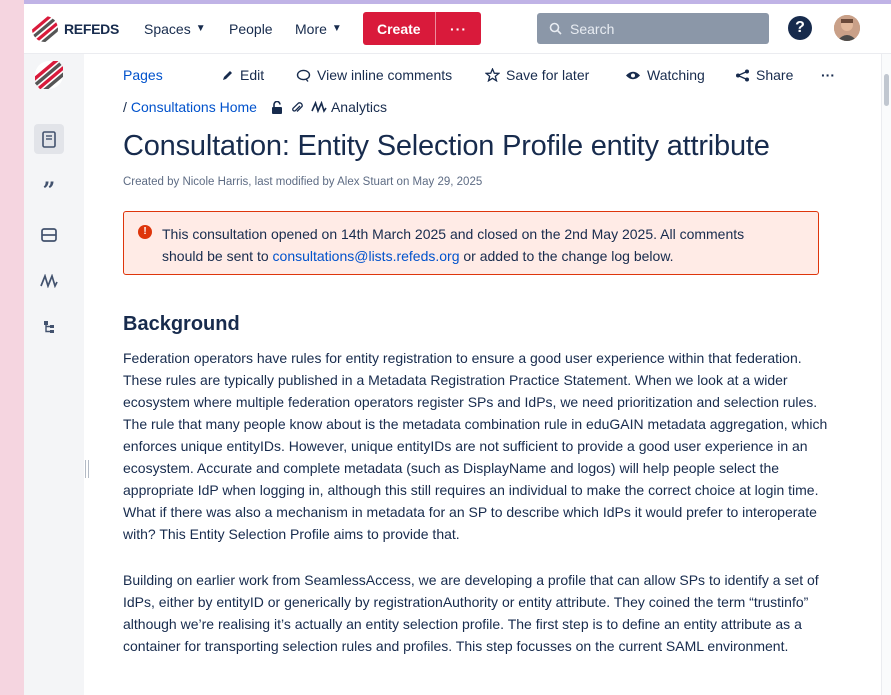 Image resolution: width=891 pixels, height=695 pixels. What do you see at coordinates (366, 256) in the screenshot?
I see `consultations-email-link: consultations@lists.refeds.org` at bounding box center [366, 256].